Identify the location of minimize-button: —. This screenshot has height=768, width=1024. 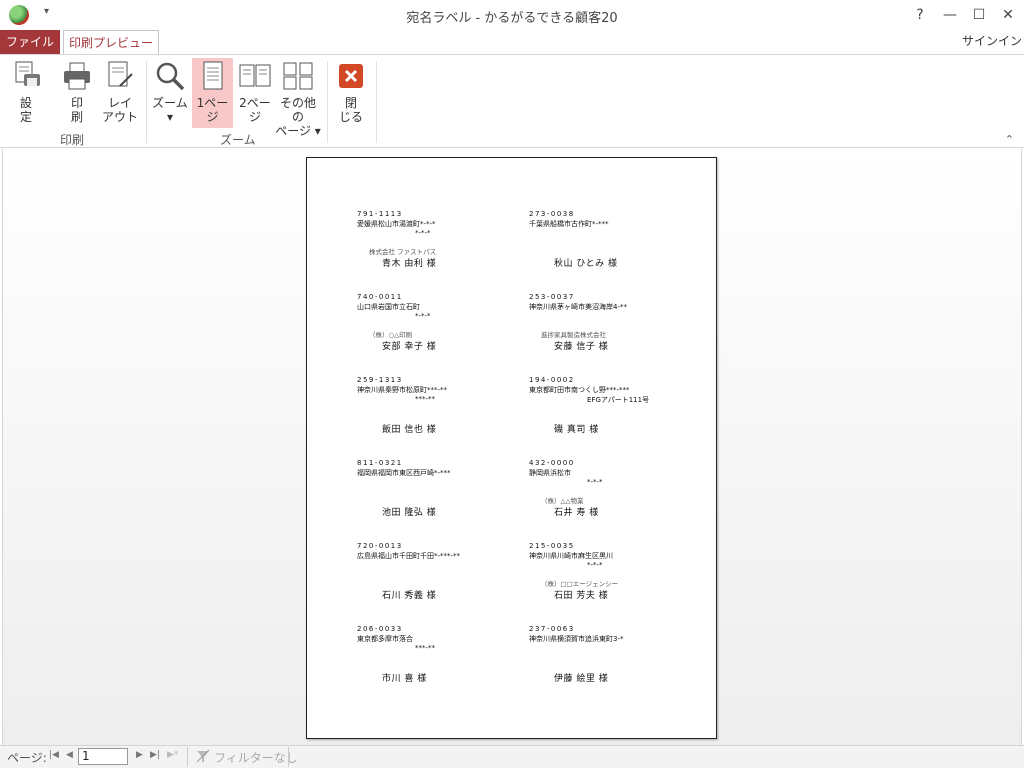
(950, 15).